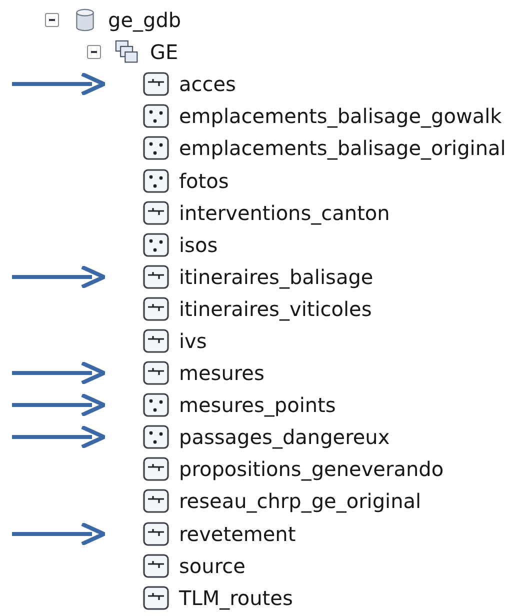 Image resolution: width=522 pixels, height=616 pixels. Describe the element at coordinates (237, 534) in the screenshot. I see `tree-item-label: revetement` at that location.